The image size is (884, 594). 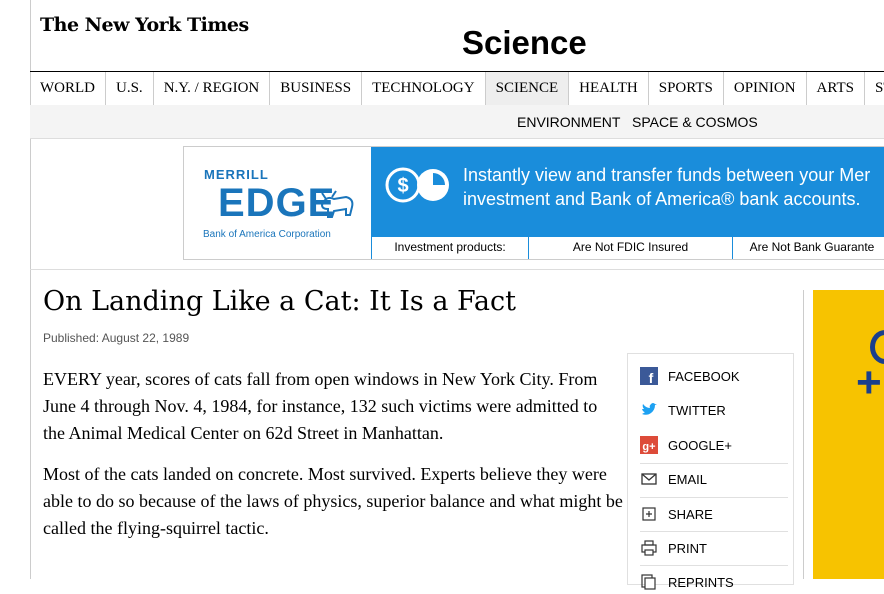 I want to click on nav-item-health: HEALTH, so click(x=609, y=88).